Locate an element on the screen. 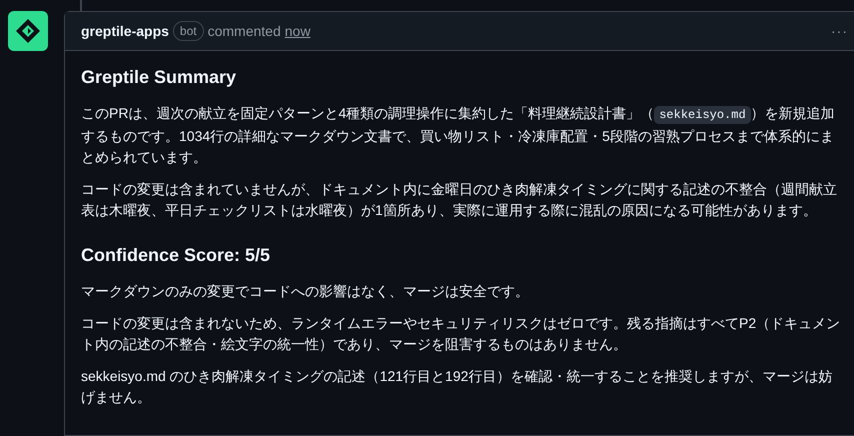 This screenshot has height=436, width=854. author-name: greptile-apps is located at coordinates (125, 31).